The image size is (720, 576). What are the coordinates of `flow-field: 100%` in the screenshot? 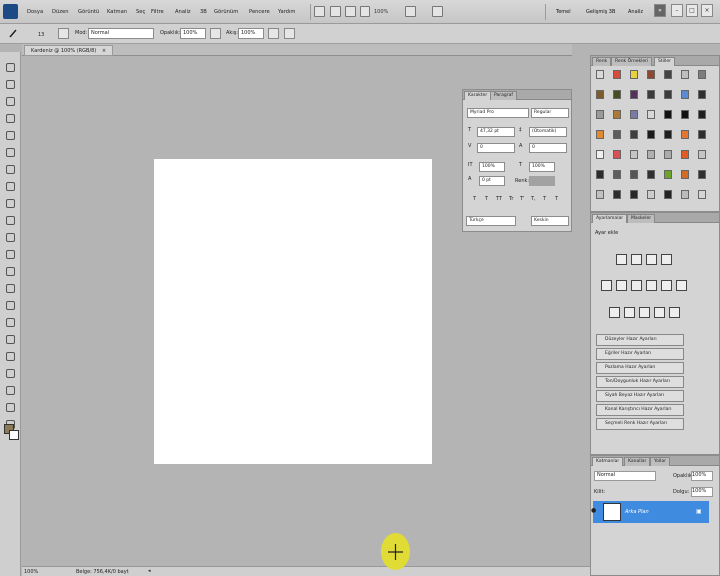 It's located at (251, 33).